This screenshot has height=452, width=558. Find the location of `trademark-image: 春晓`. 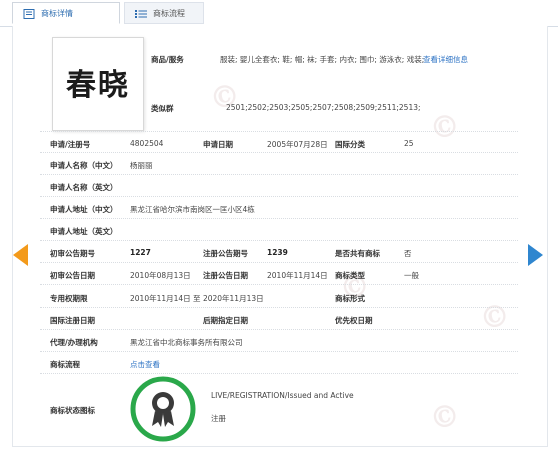

trademark-image: 春晓 is located at coordinates (98, 84).